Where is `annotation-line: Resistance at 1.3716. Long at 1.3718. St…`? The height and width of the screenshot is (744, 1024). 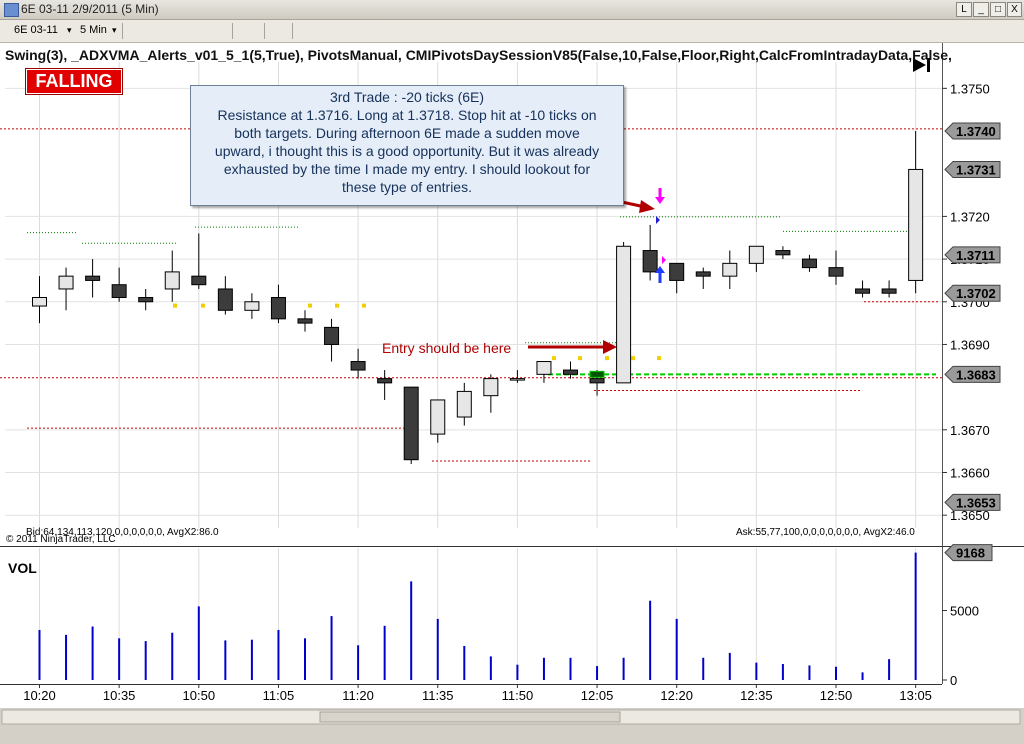
annotation-line: Resistance at 1.3716. Long at 1.3718. St… is located at coordinates (407, 115).